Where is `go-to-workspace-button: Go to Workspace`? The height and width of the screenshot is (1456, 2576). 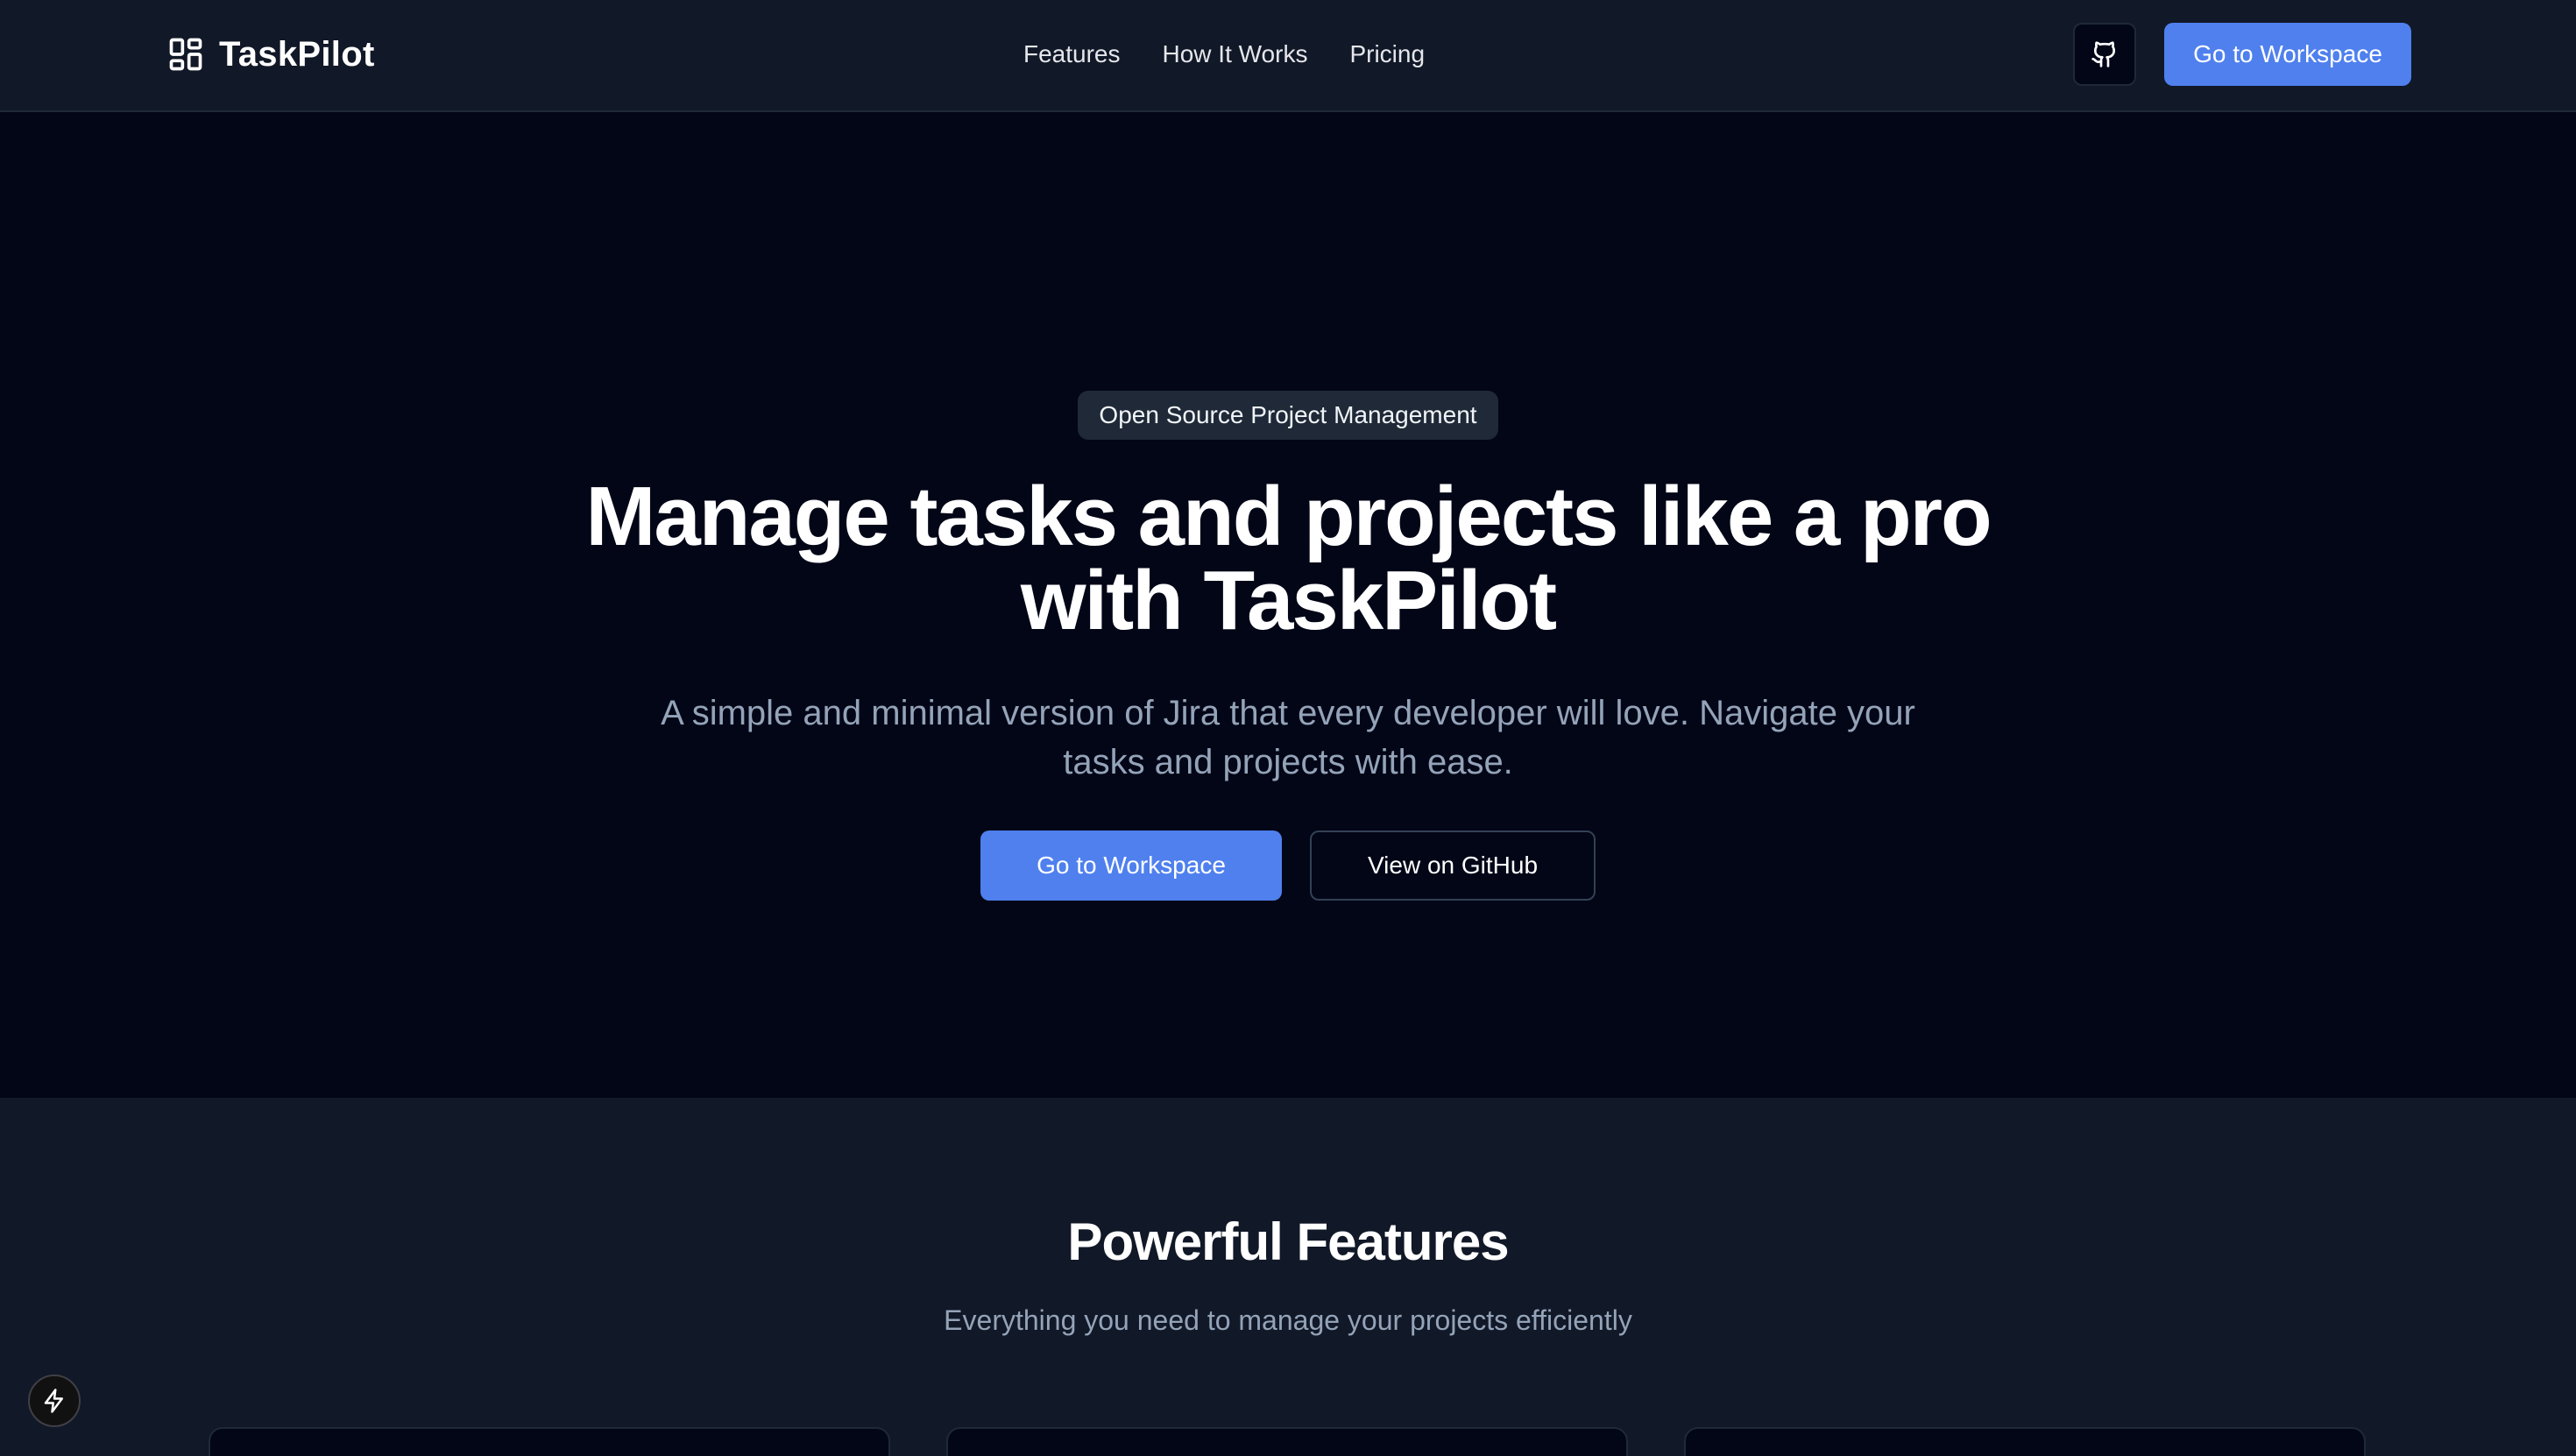 go-to-workspace-button: Go to Workspace is located at coordinates (1131, 865).